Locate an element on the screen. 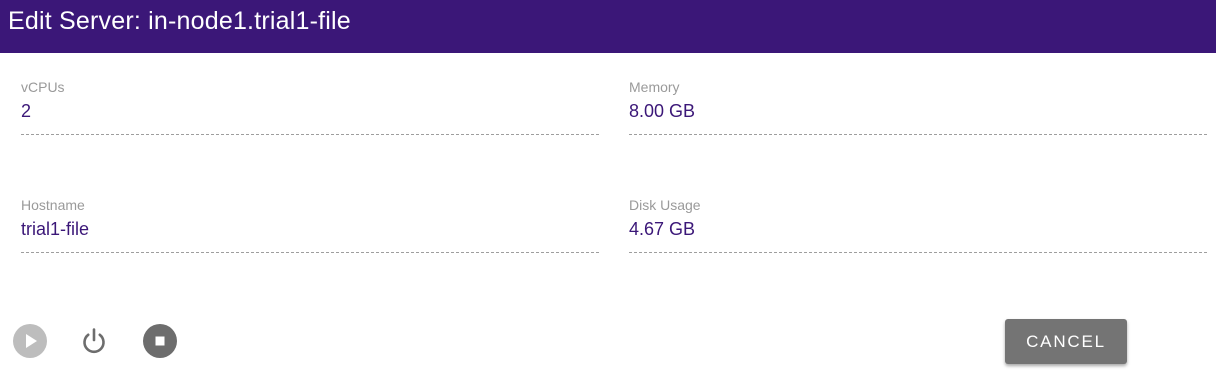 The height and width of the screenshot is (375, 1216). vcpus-label: vCPUs is located at coordinates (43, 87).